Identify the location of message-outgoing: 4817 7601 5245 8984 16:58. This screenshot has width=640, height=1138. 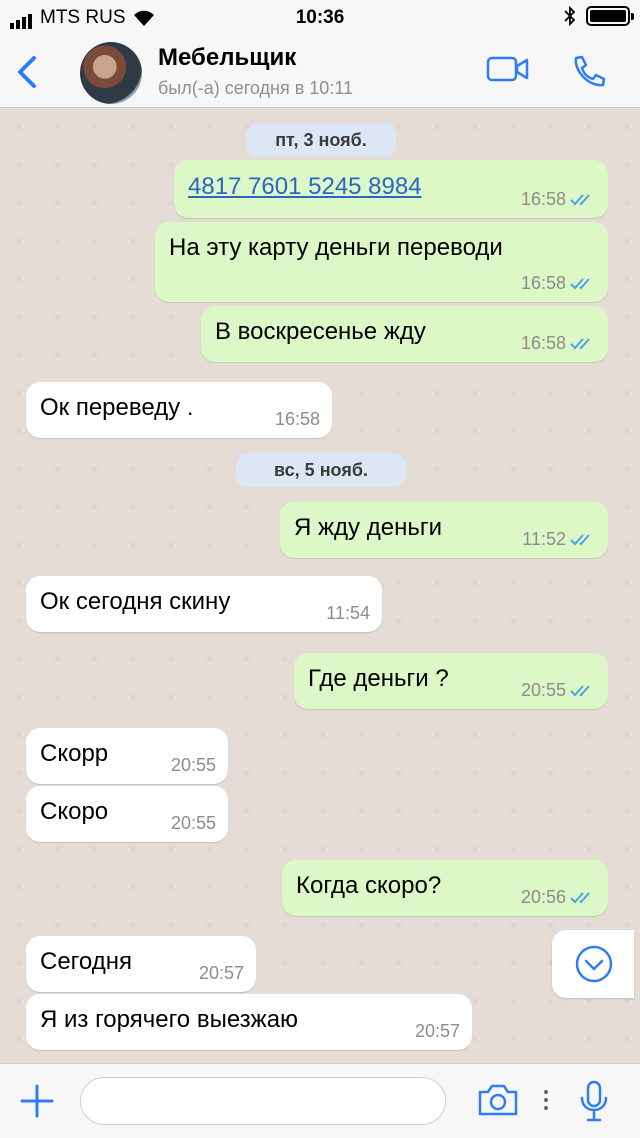
(391, 189).